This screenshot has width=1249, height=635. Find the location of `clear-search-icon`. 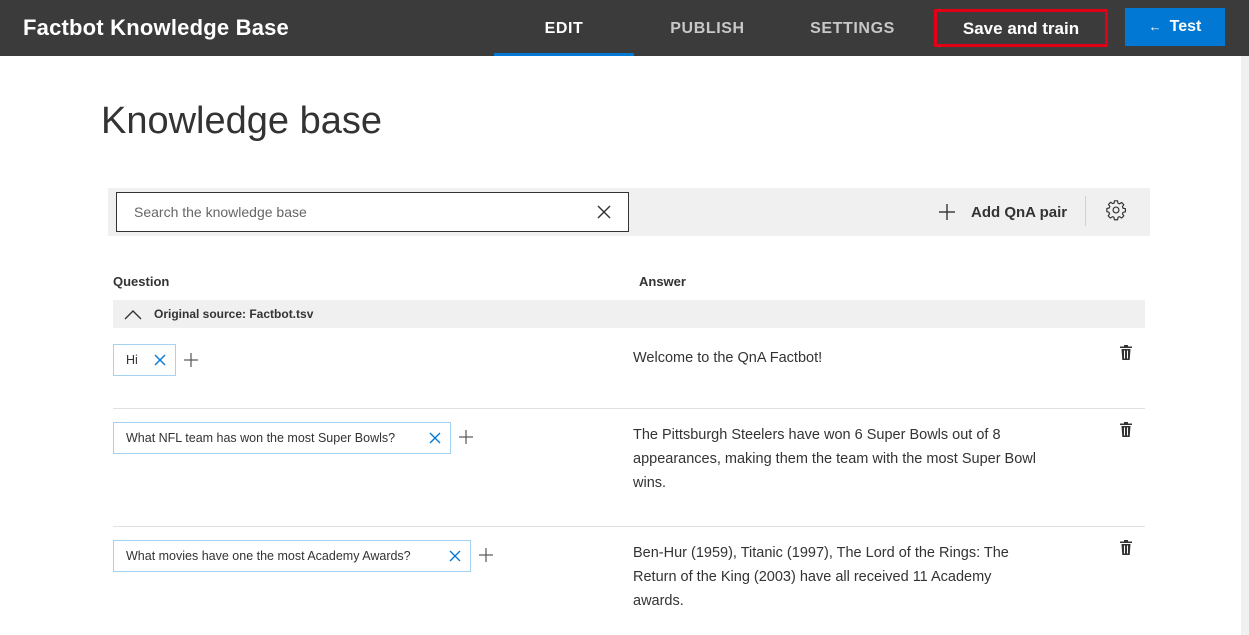

clear-search-icon is located at coordinates (604, 212).